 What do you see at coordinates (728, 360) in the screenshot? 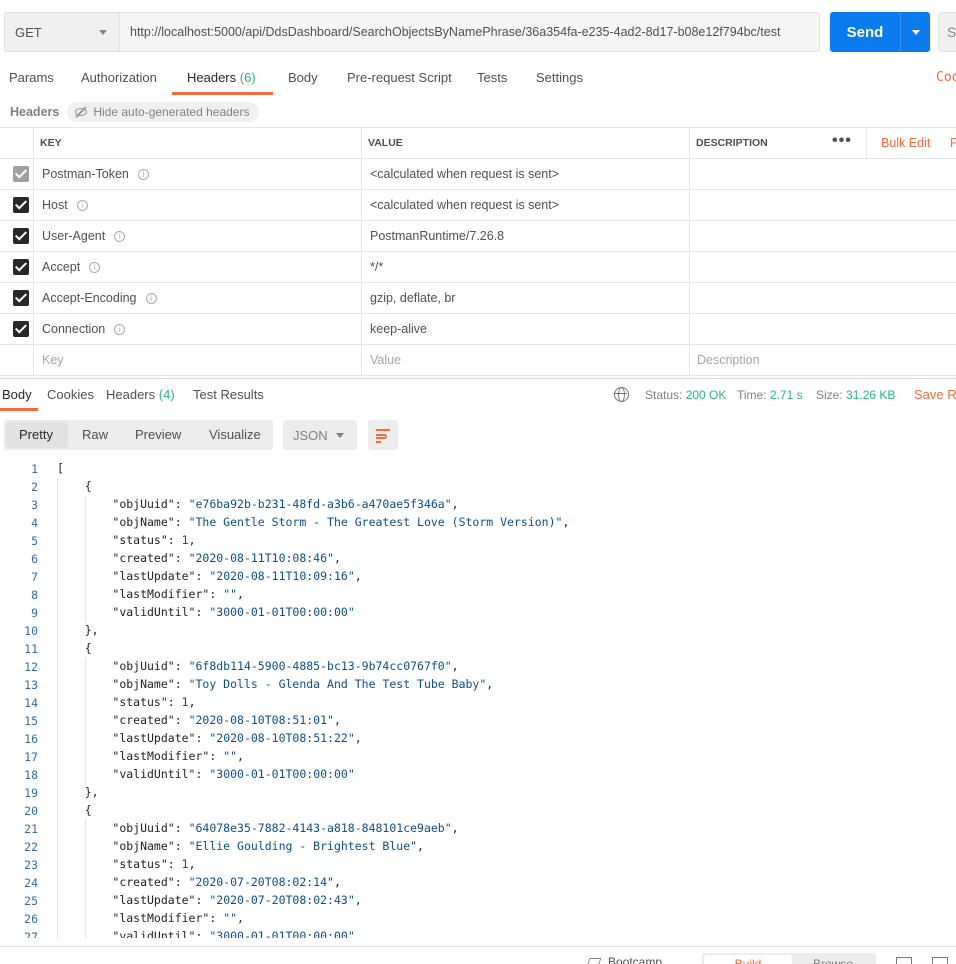
I see `description-placeholder: Description` at bounding box center [728, 360].